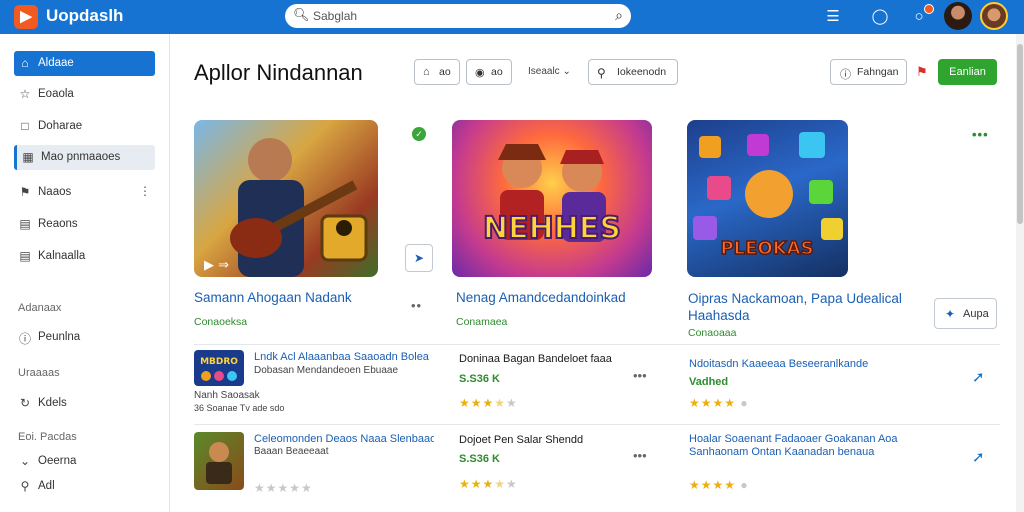 The height and width of the screenshot is (512, 1024). Describe the element at coordinates (994, 16) in the screenshot. I see `profile-avatar` at that location.